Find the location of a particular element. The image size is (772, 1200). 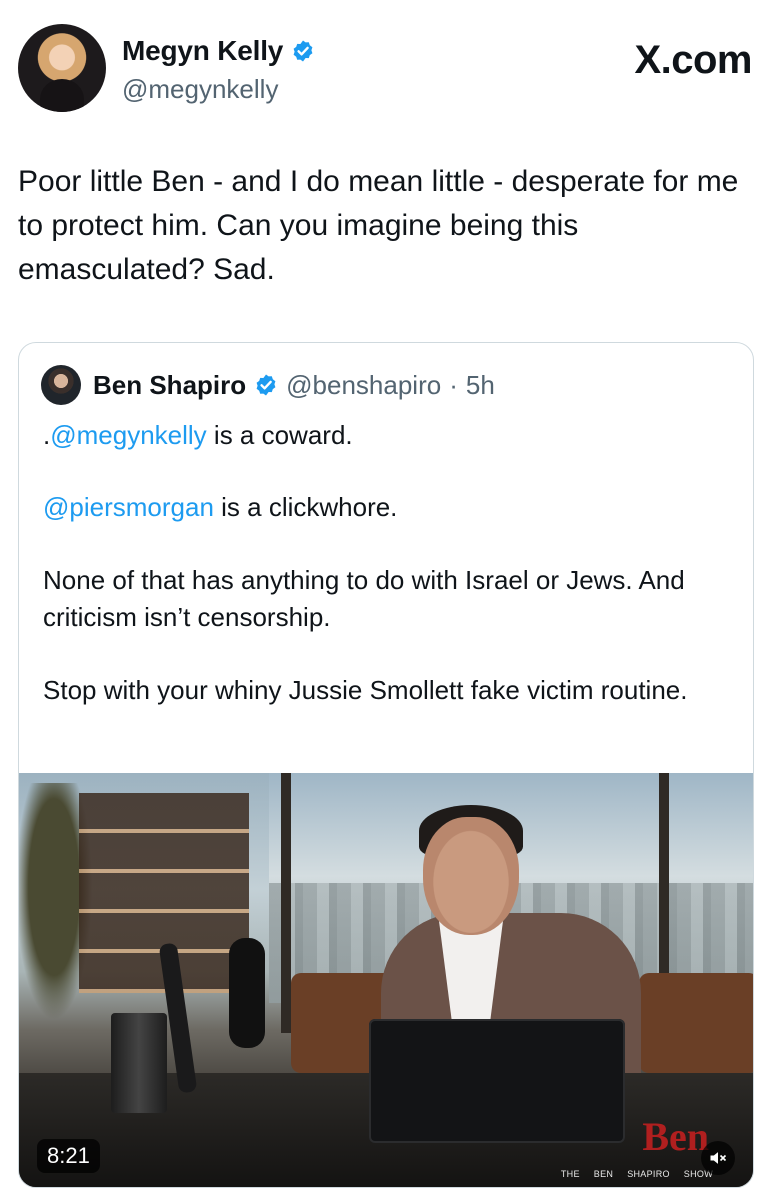

muted-speaker-icon is located at coordinates (718, 1158).